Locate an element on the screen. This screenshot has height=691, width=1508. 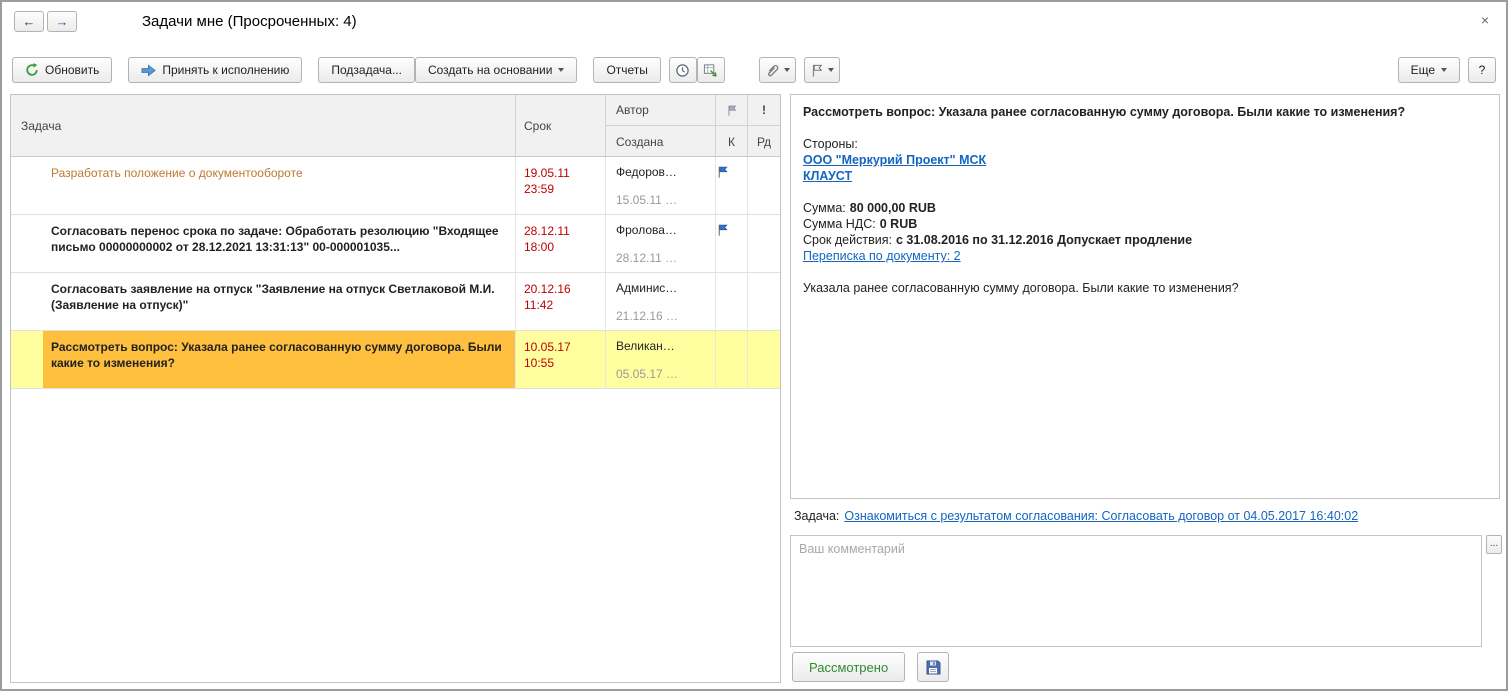
table-export-icon is located at coordinates (710, 70).